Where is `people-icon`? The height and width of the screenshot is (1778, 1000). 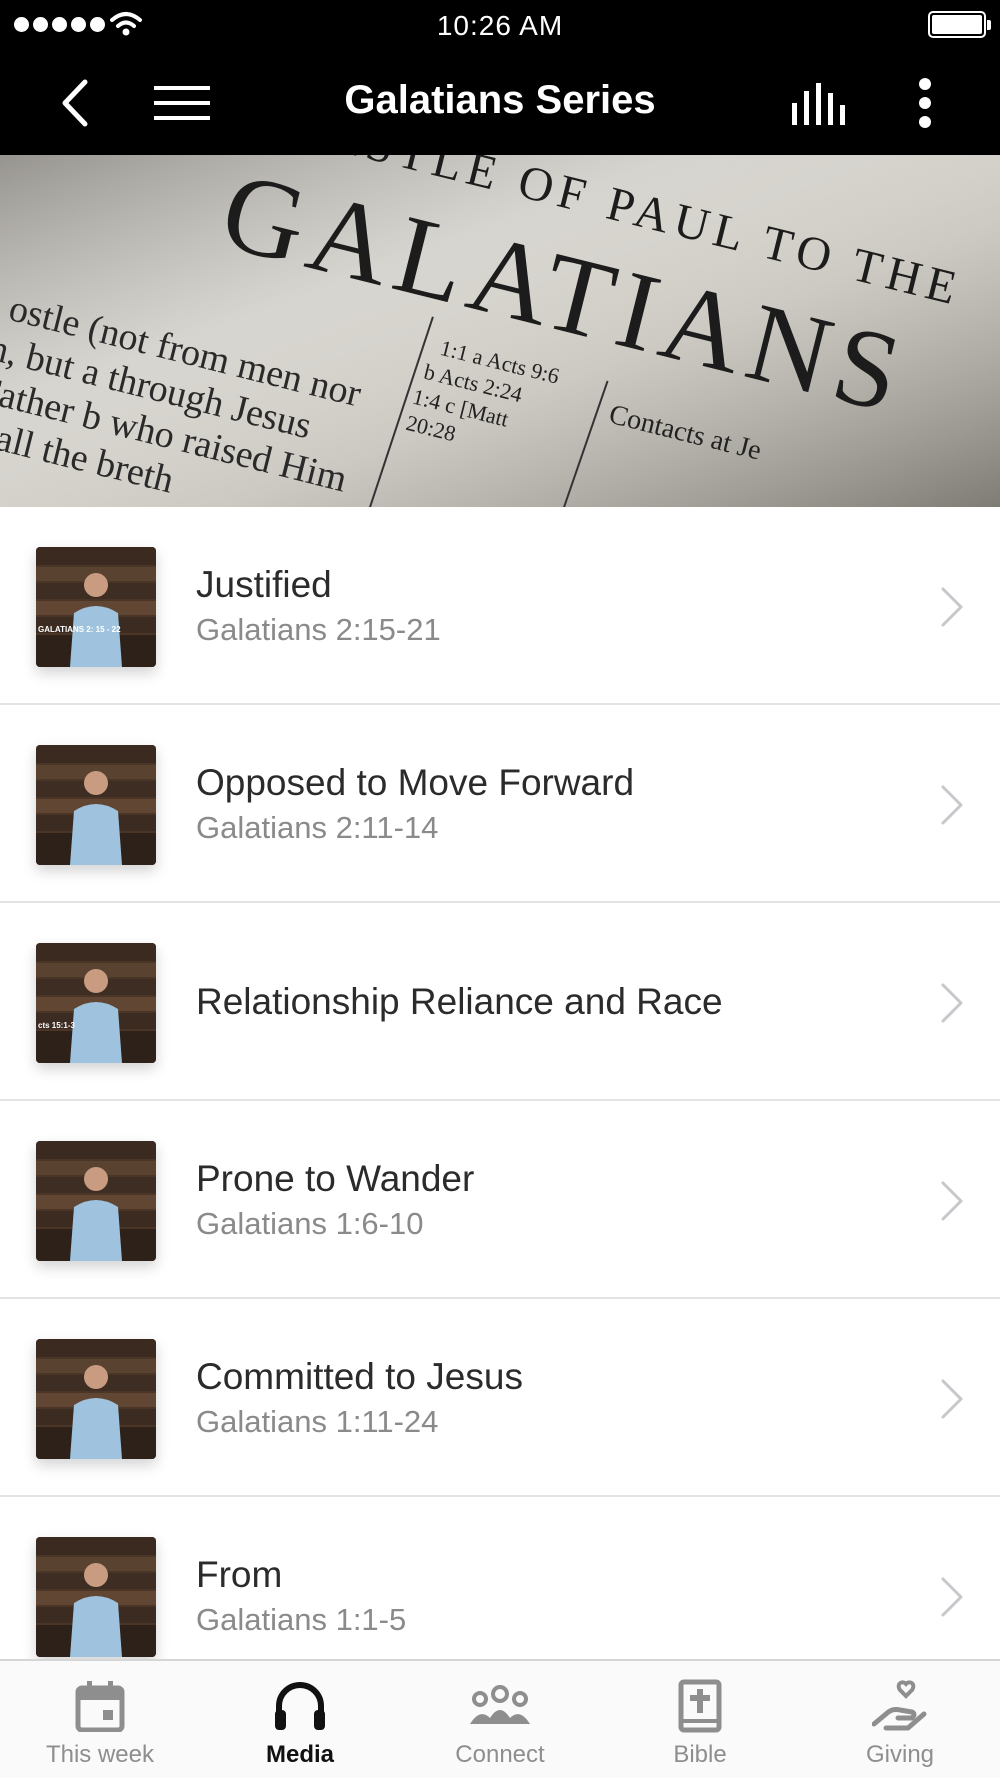 people-icon is located at coordinates (500, 1704).